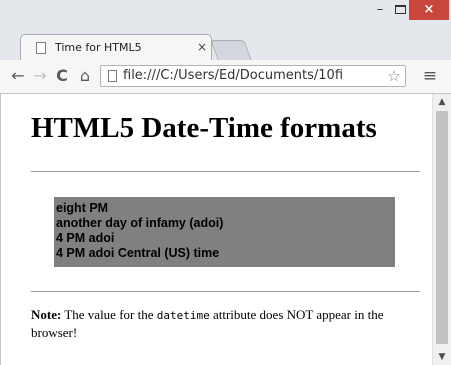 The width and height of the screenshot is (451, 365). Describe the element at coordinates (138, 253) in the screenshot. I see `time-item: 4 PM adoi Central (US) time` at that location.